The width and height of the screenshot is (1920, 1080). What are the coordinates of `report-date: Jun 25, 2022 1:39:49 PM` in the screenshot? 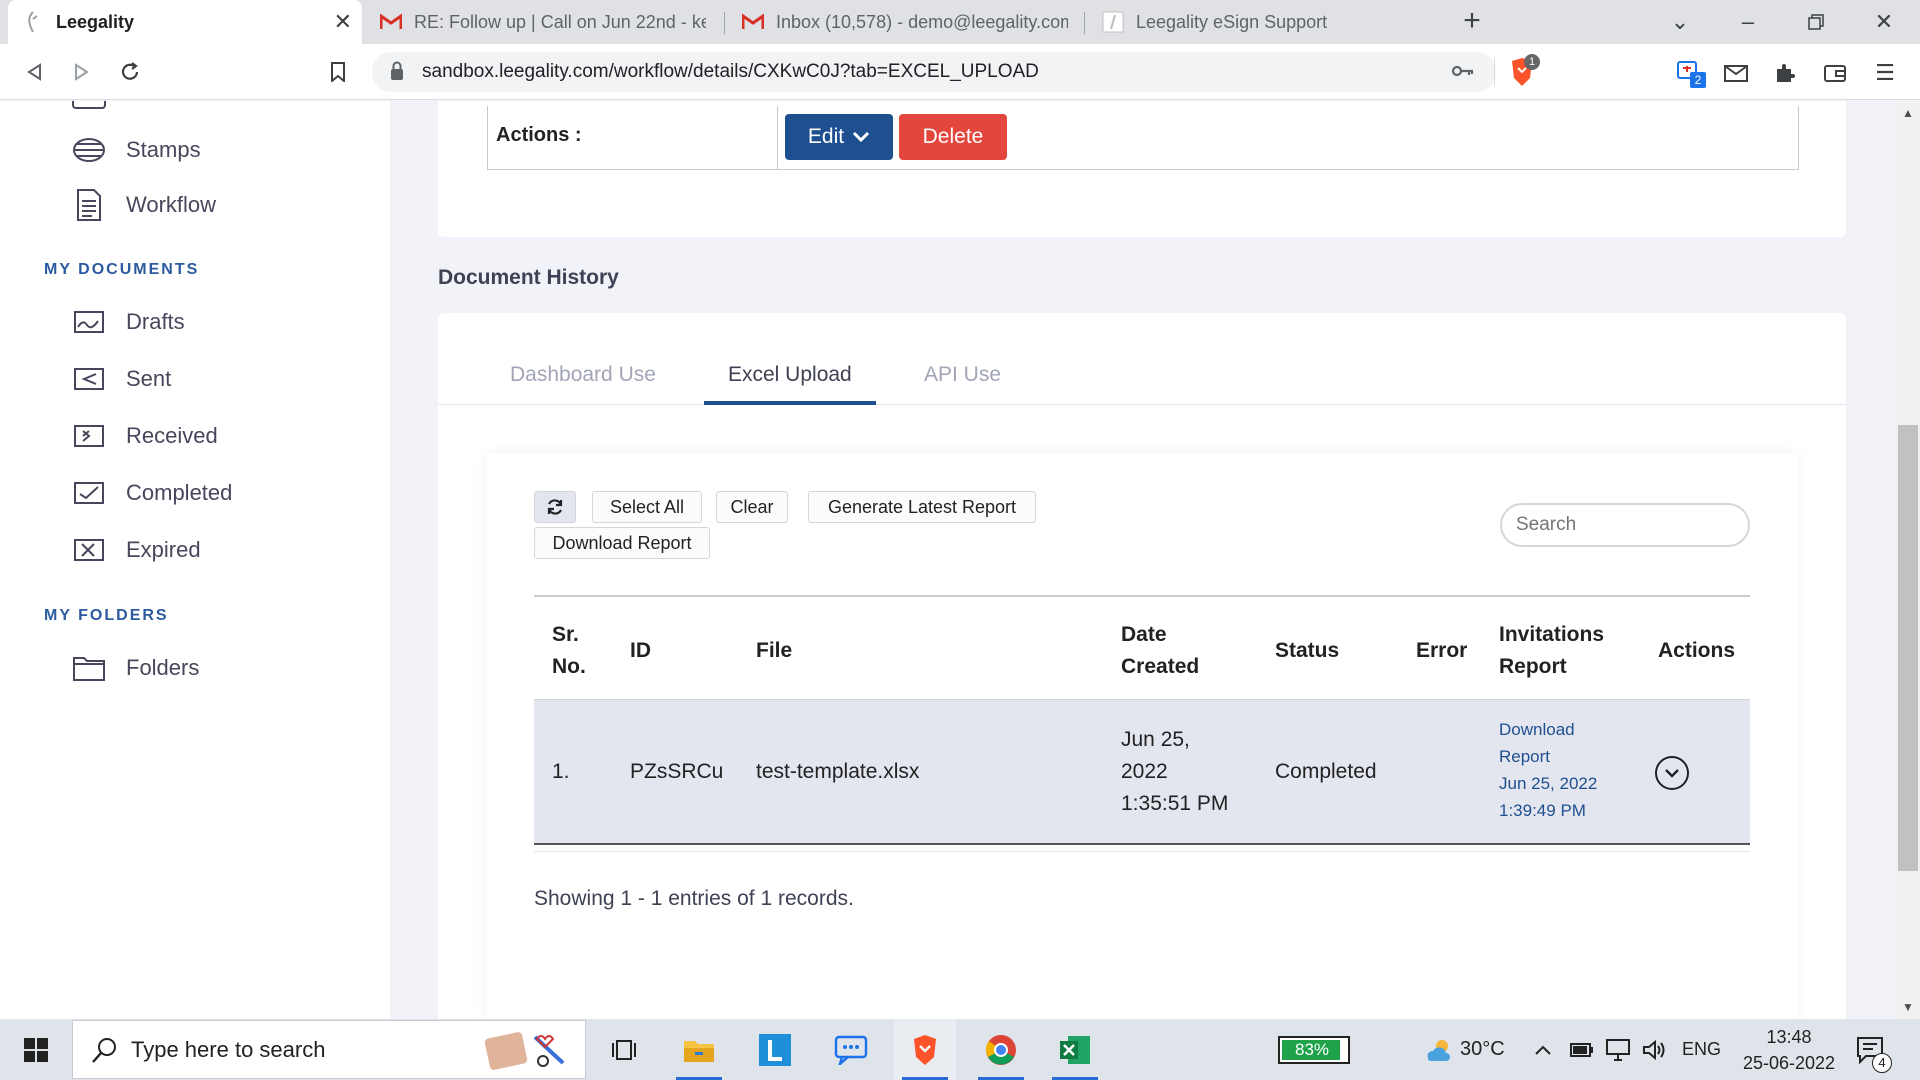 It's located at (1548, 797).